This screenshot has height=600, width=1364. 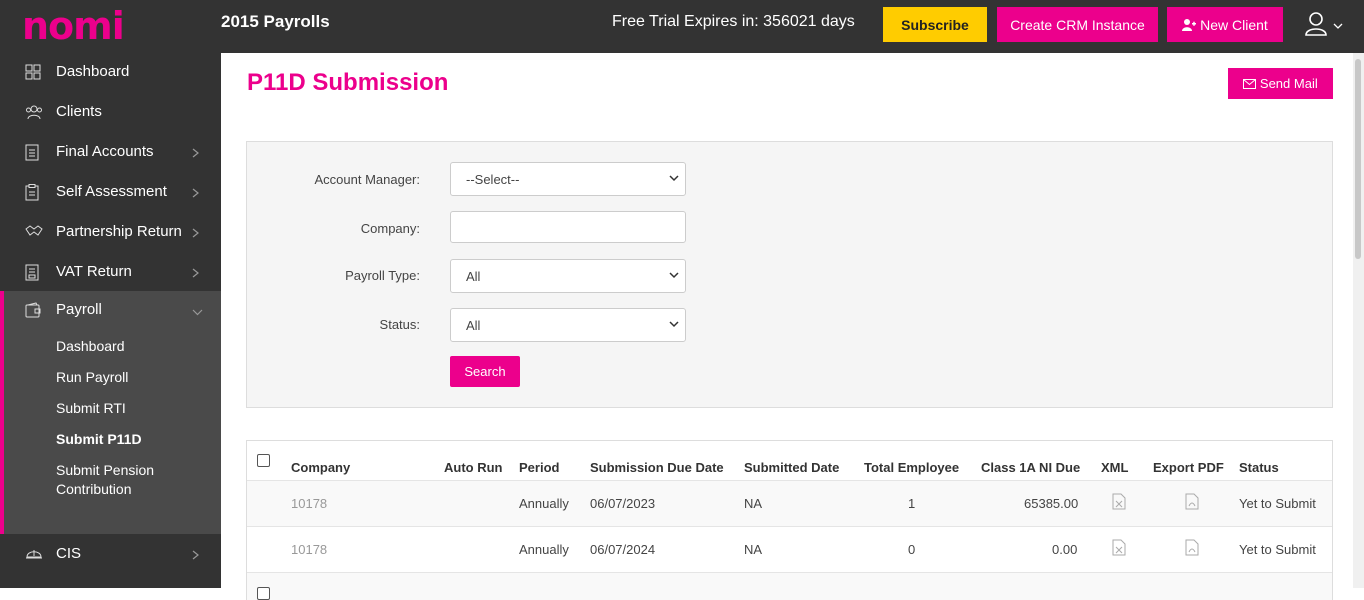 What do you see at coordinates (1065, 549) in the screenshot?
I see `cell-ni-due: 0.00` at bounding box center [1065, 549].